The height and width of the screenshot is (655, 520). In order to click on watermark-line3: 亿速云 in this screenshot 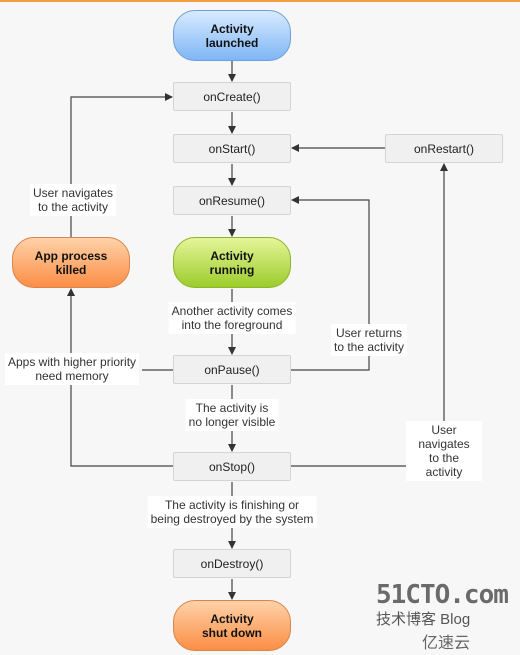, I will do `click(446, 643)`.